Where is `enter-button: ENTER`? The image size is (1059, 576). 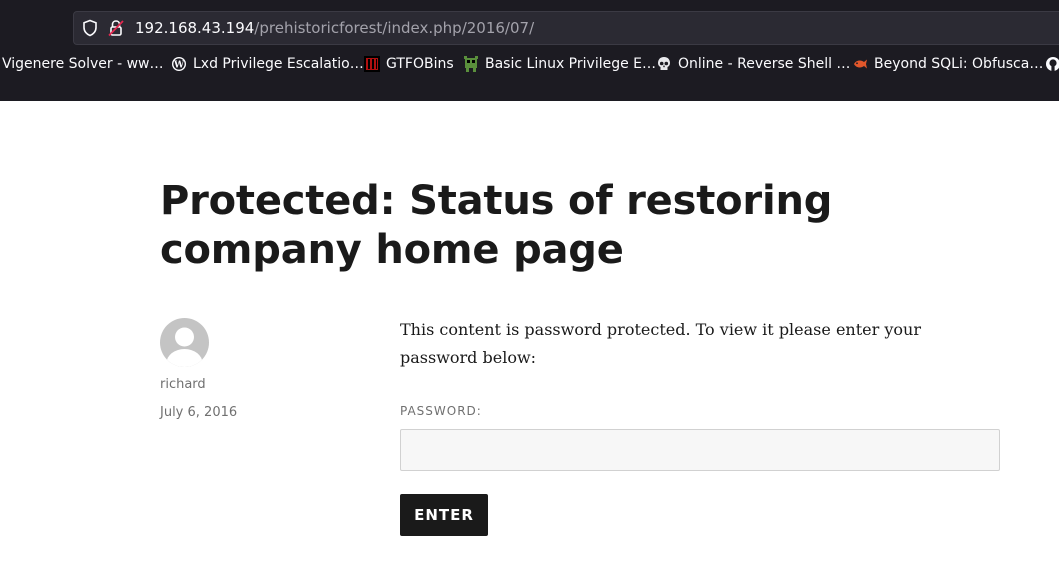
enter-button: ENTER is located at coordinates (444, 515).